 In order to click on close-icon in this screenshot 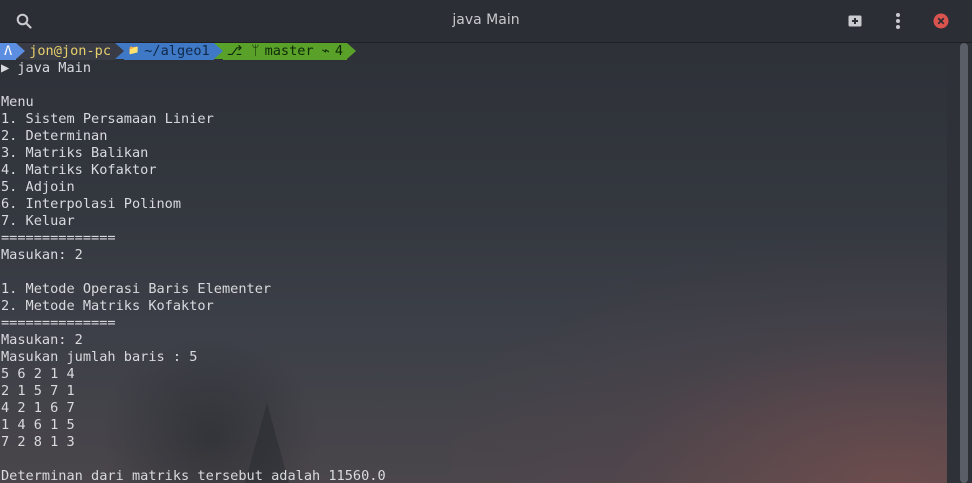, I will do `click(941, 21)`.